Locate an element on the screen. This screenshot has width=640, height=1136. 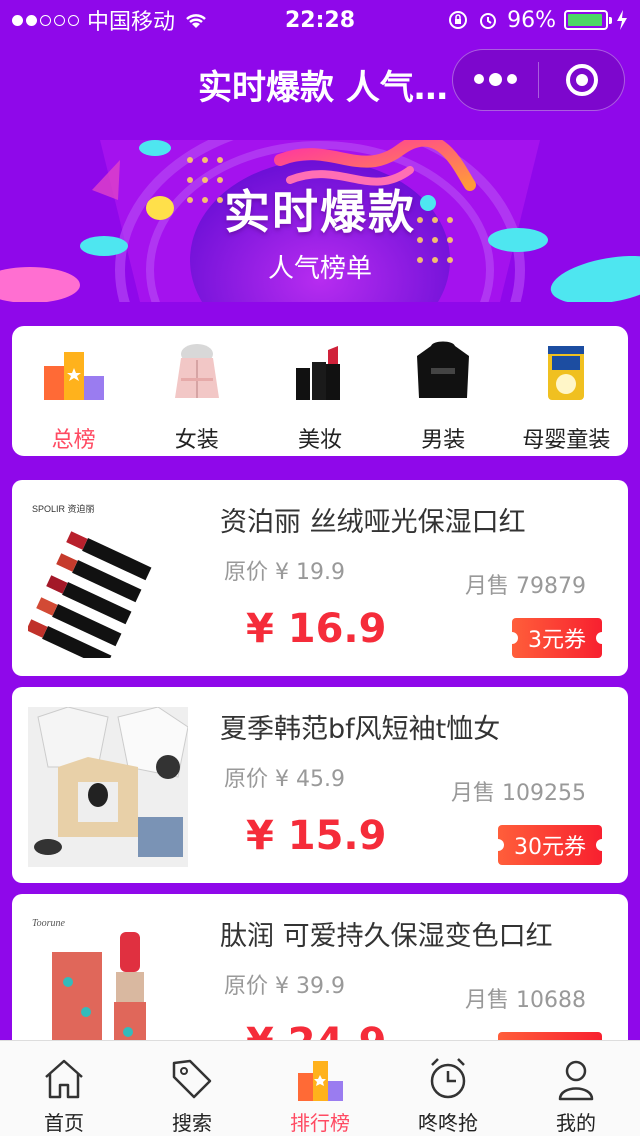
banner: 实时爆款 人气榜单 is located at coordinates (320, 221).